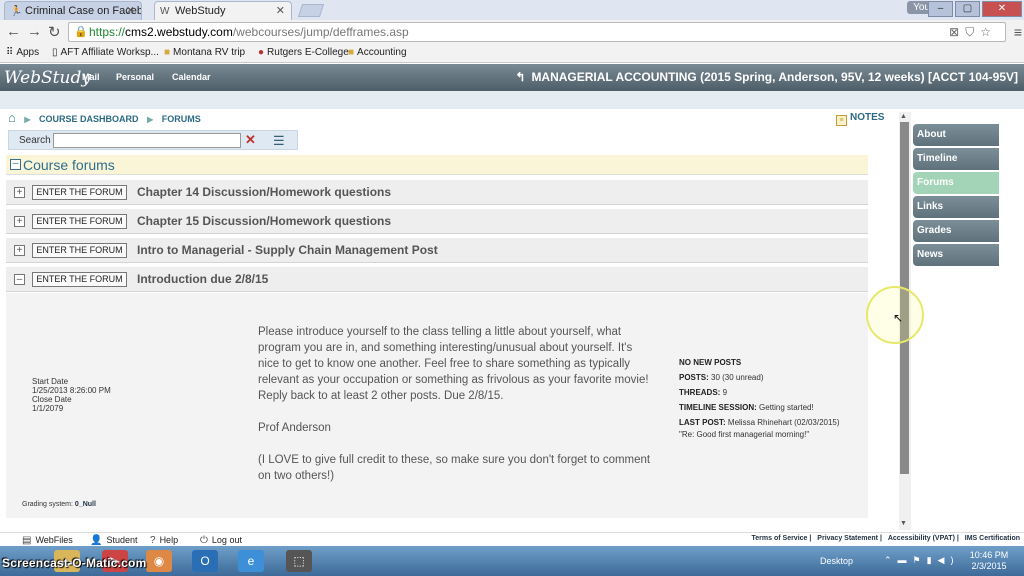  Describe the element at coordinates (54, 32) in the screenshot. I see `reload-icon: ↻` at that location.